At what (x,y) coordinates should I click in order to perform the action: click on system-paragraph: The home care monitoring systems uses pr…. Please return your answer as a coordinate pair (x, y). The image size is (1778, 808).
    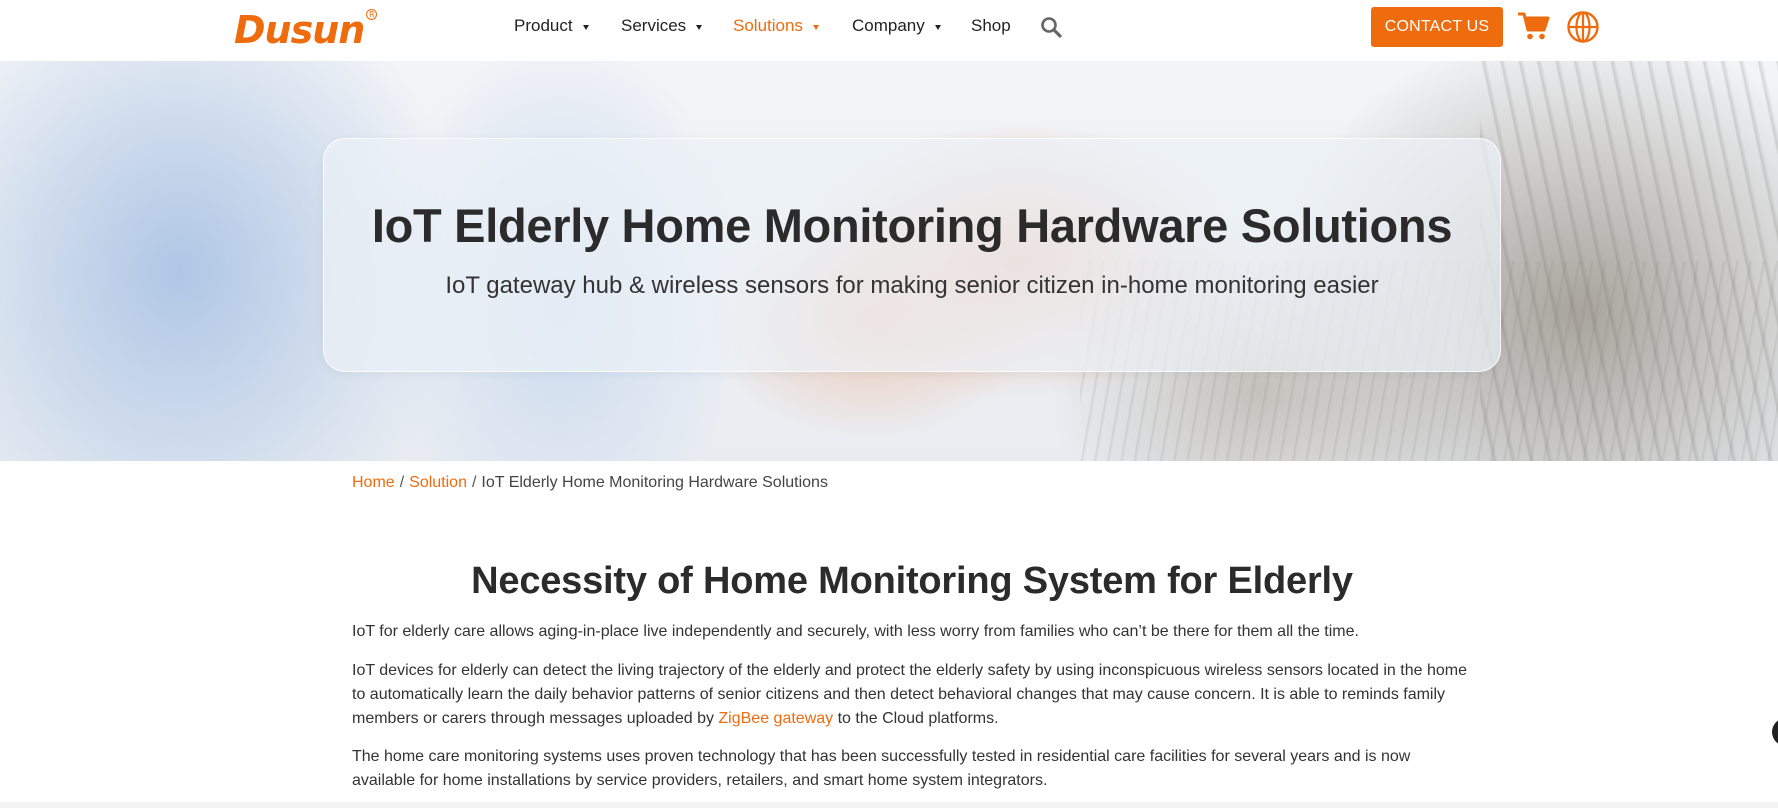
    Looking at the image, I should click on (881, 768).